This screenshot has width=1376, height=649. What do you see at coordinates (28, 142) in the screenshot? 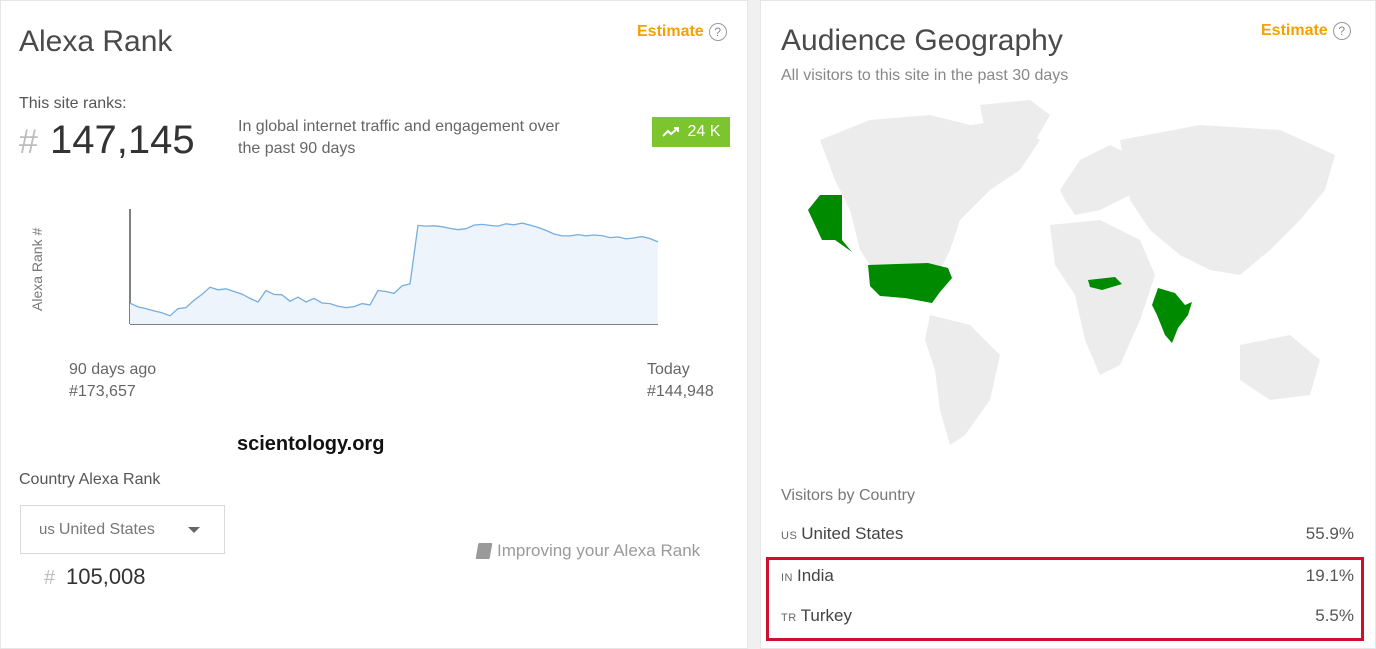
I see `rank-hash: #` at bounding box center [28, 142].